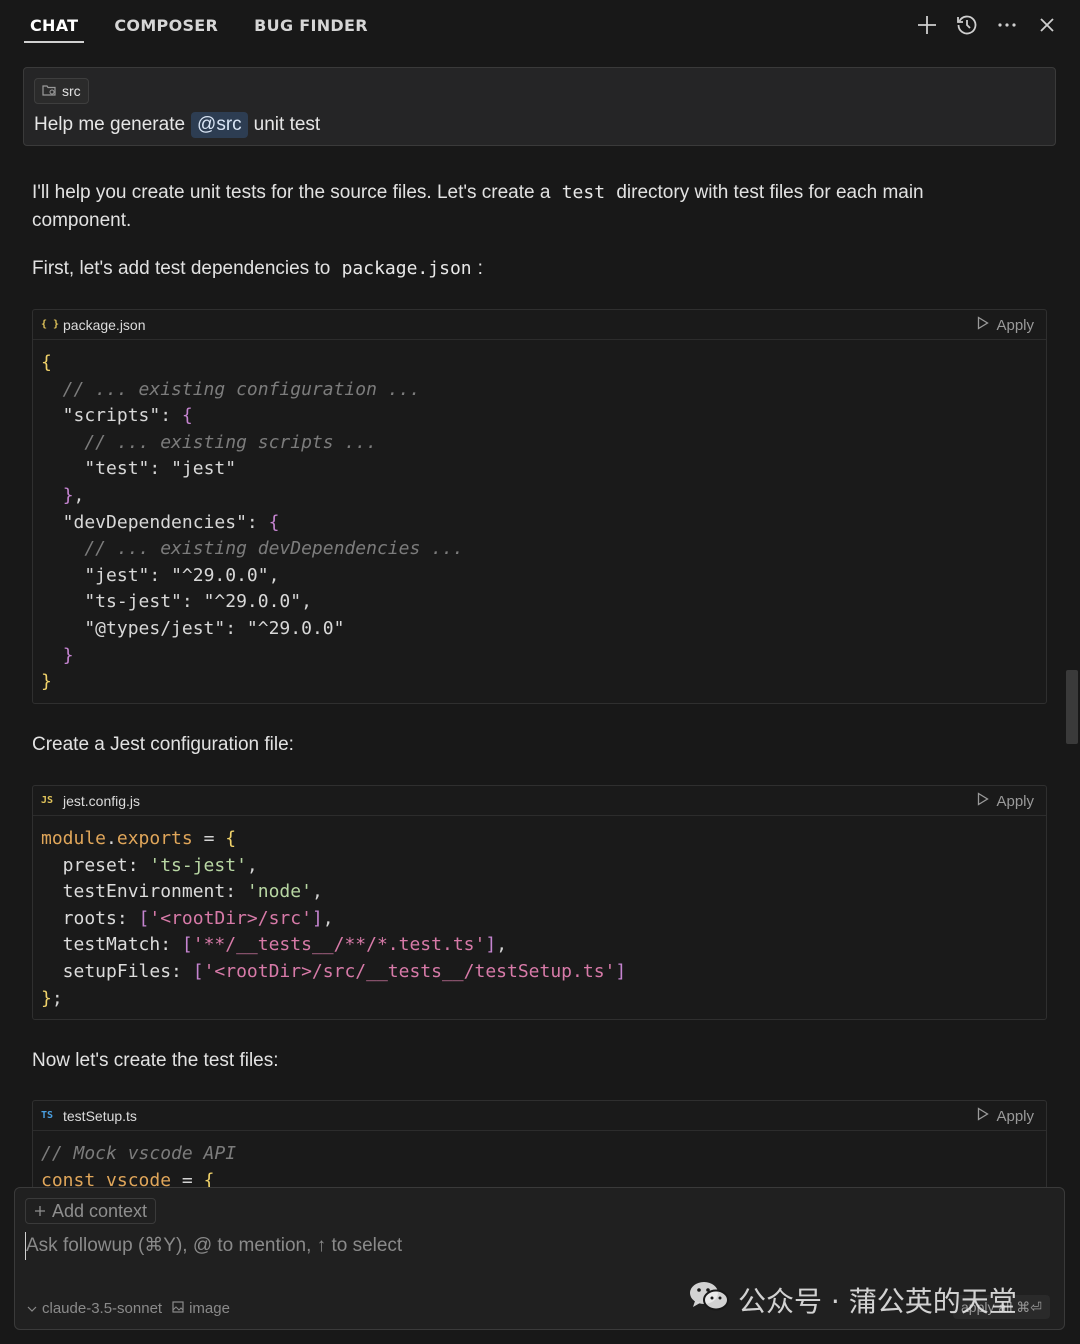 Image resolution: width=1080 pixels, height=1344 pixels. I want to click on code-line: };, so click(539, 999).